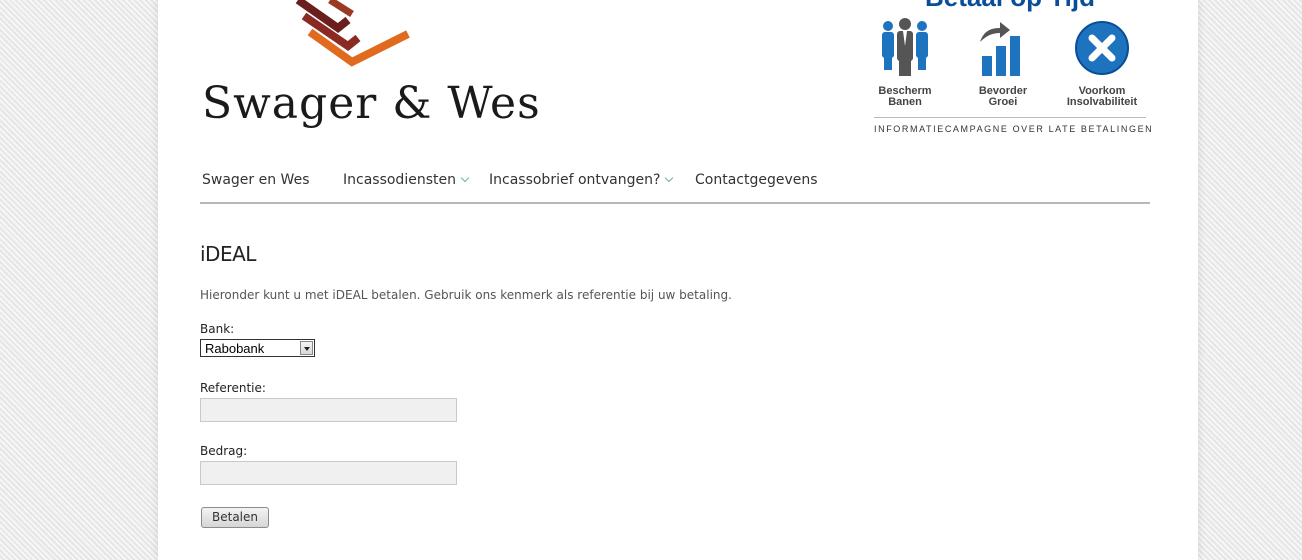 The height and width of the screenshot is (560, 1302). What do you see at coordinates (235, 517) in the screenshot?
I see `pay-button: Betalen` at bounding box center [235, 517].